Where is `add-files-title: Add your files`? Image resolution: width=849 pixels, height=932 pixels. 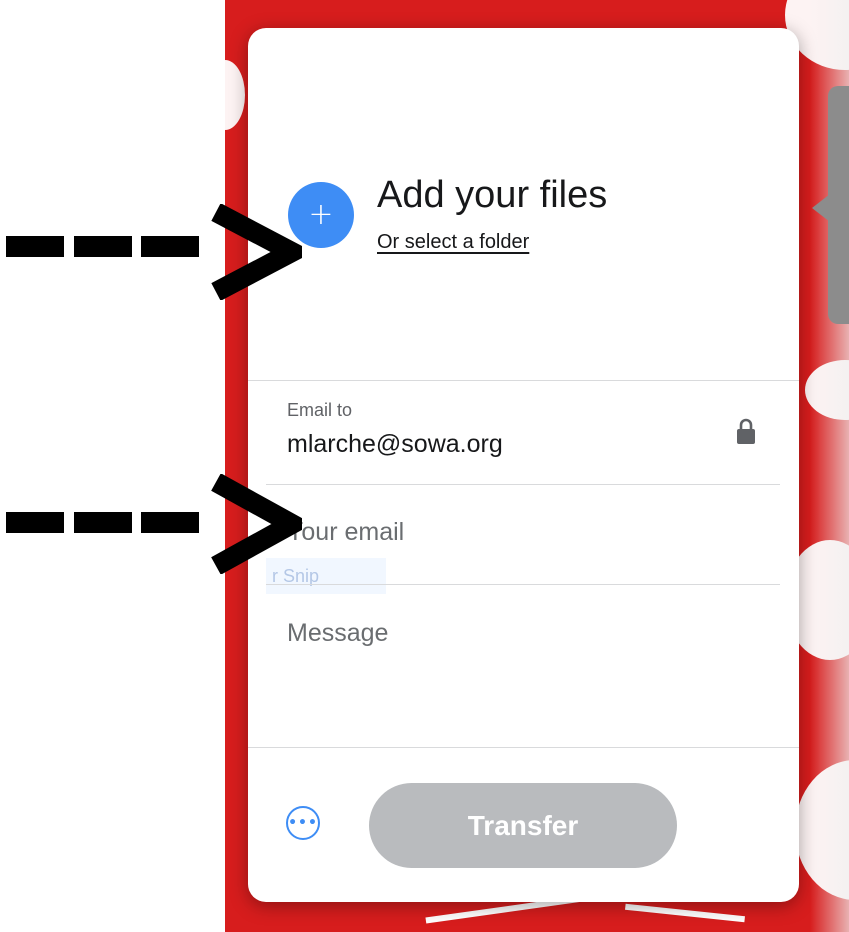 add-files-title: Add your files is located at coordinates (492, 195).